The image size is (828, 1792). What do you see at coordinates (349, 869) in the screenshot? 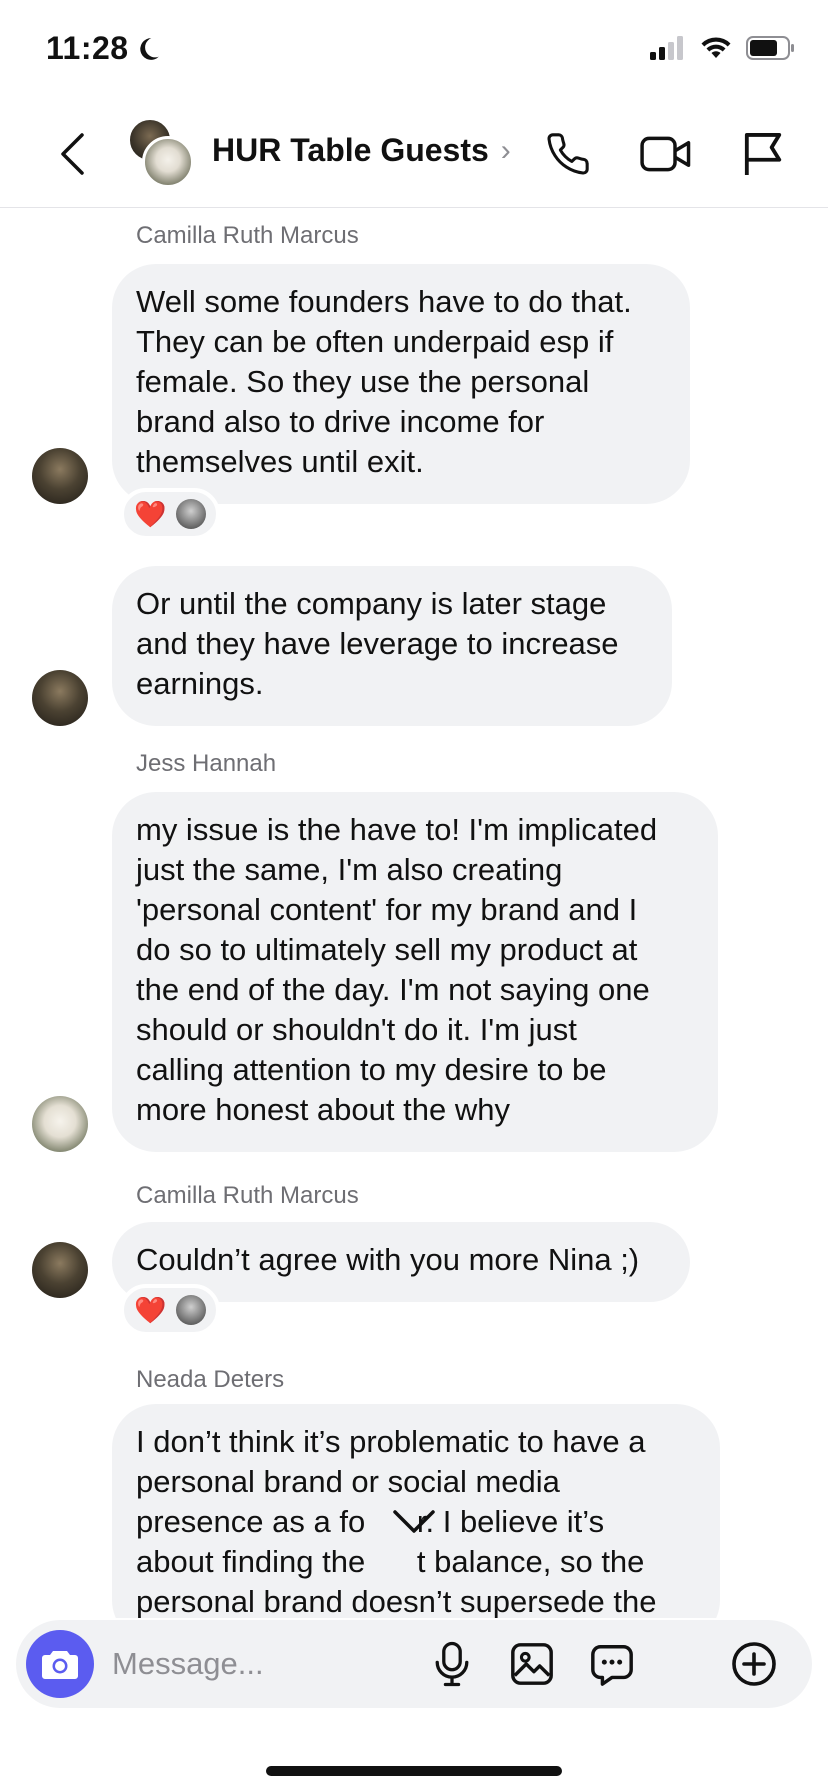
I see `message-line: just the same, I'm also creating` at bounding box center [349, 869].